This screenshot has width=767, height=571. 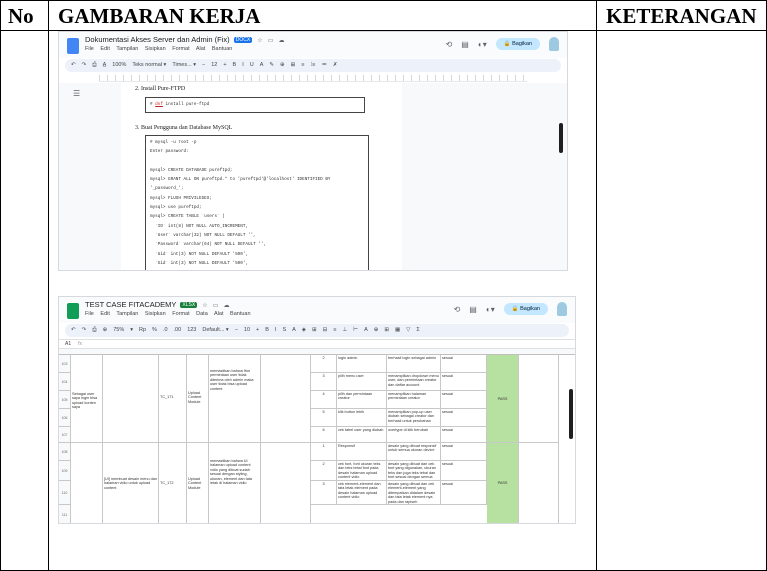 What do you see at coordinates (247, 330) in the screenshot?
I see `toolbar-button: 10` at bounding box center [247, 330].